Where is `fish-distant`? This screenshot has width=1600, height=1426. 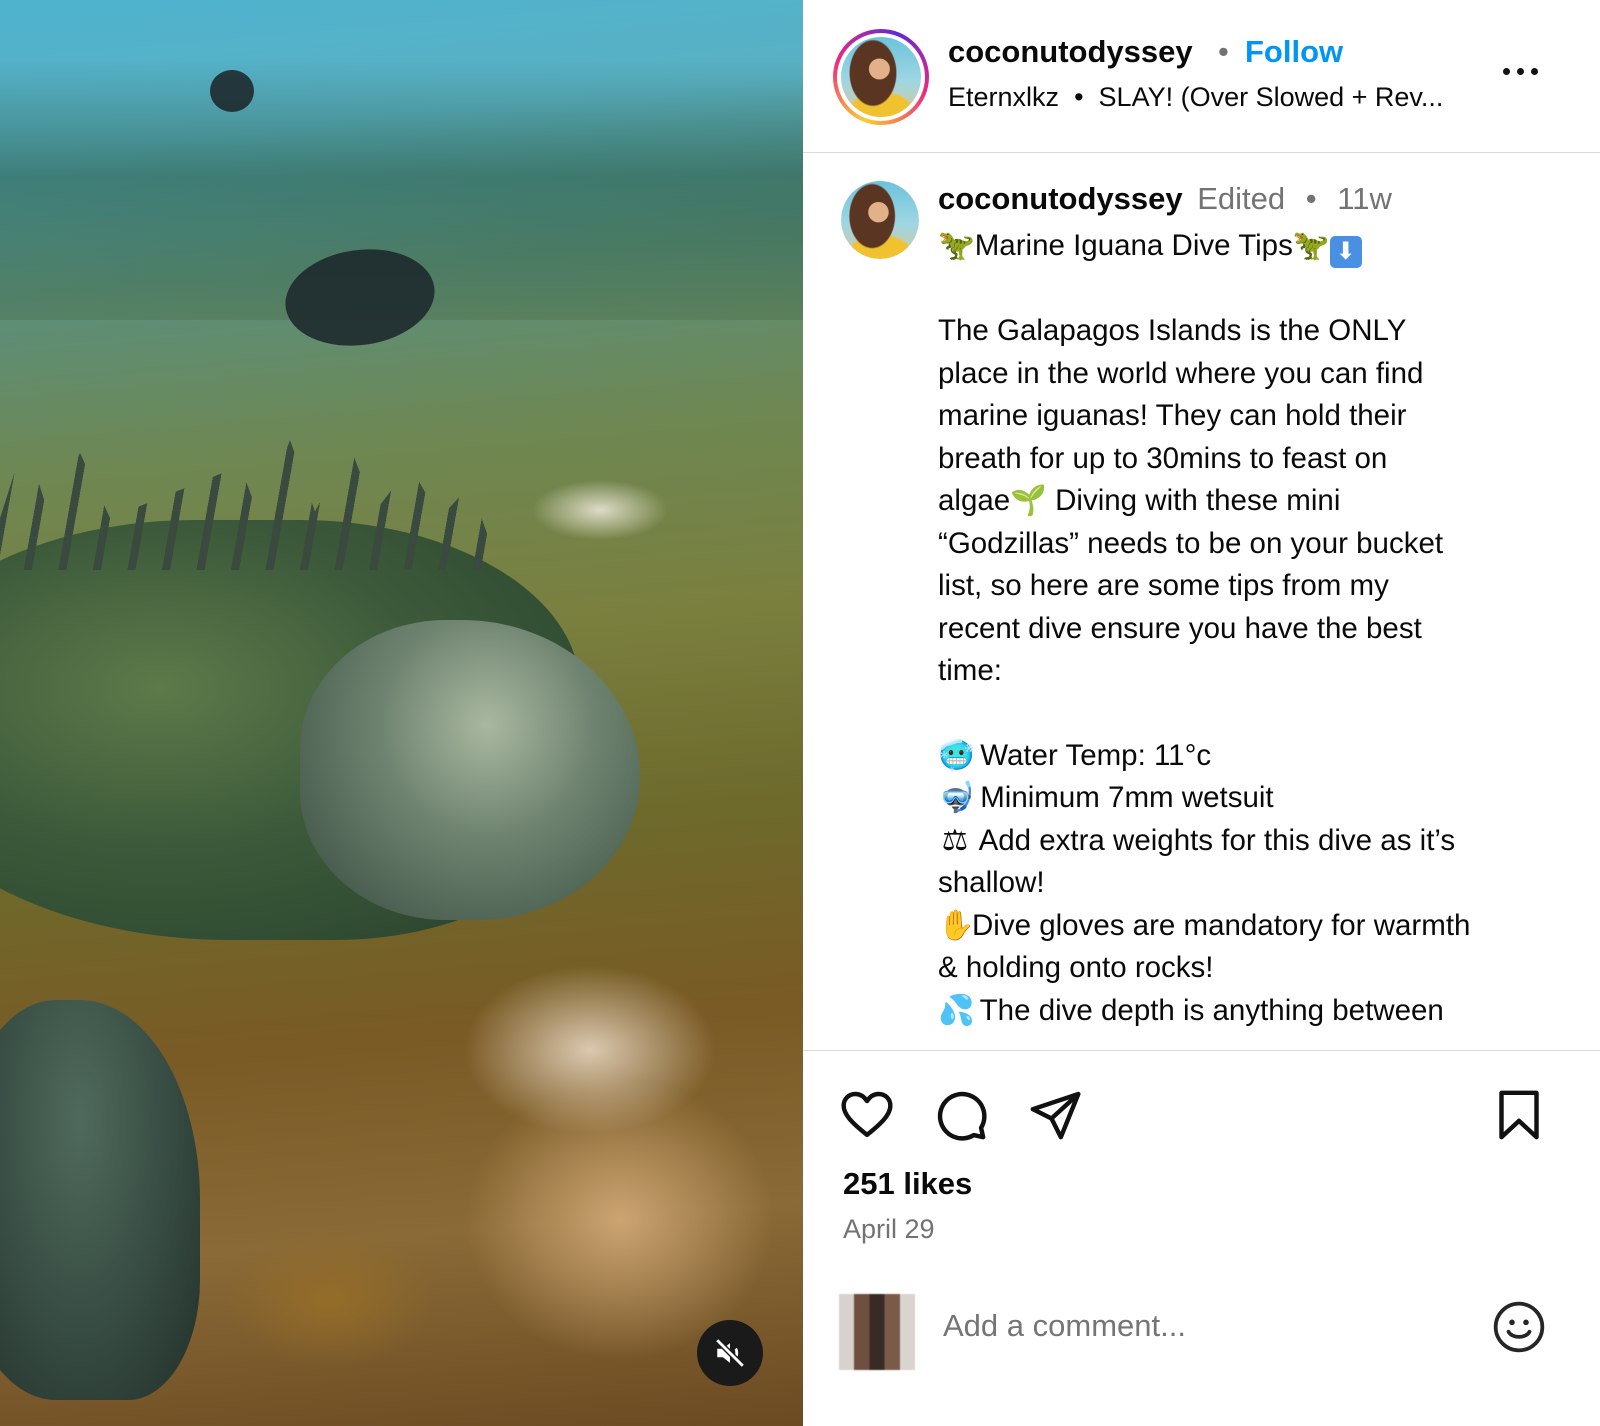 fish-distant is located at coordinates (232, 91).